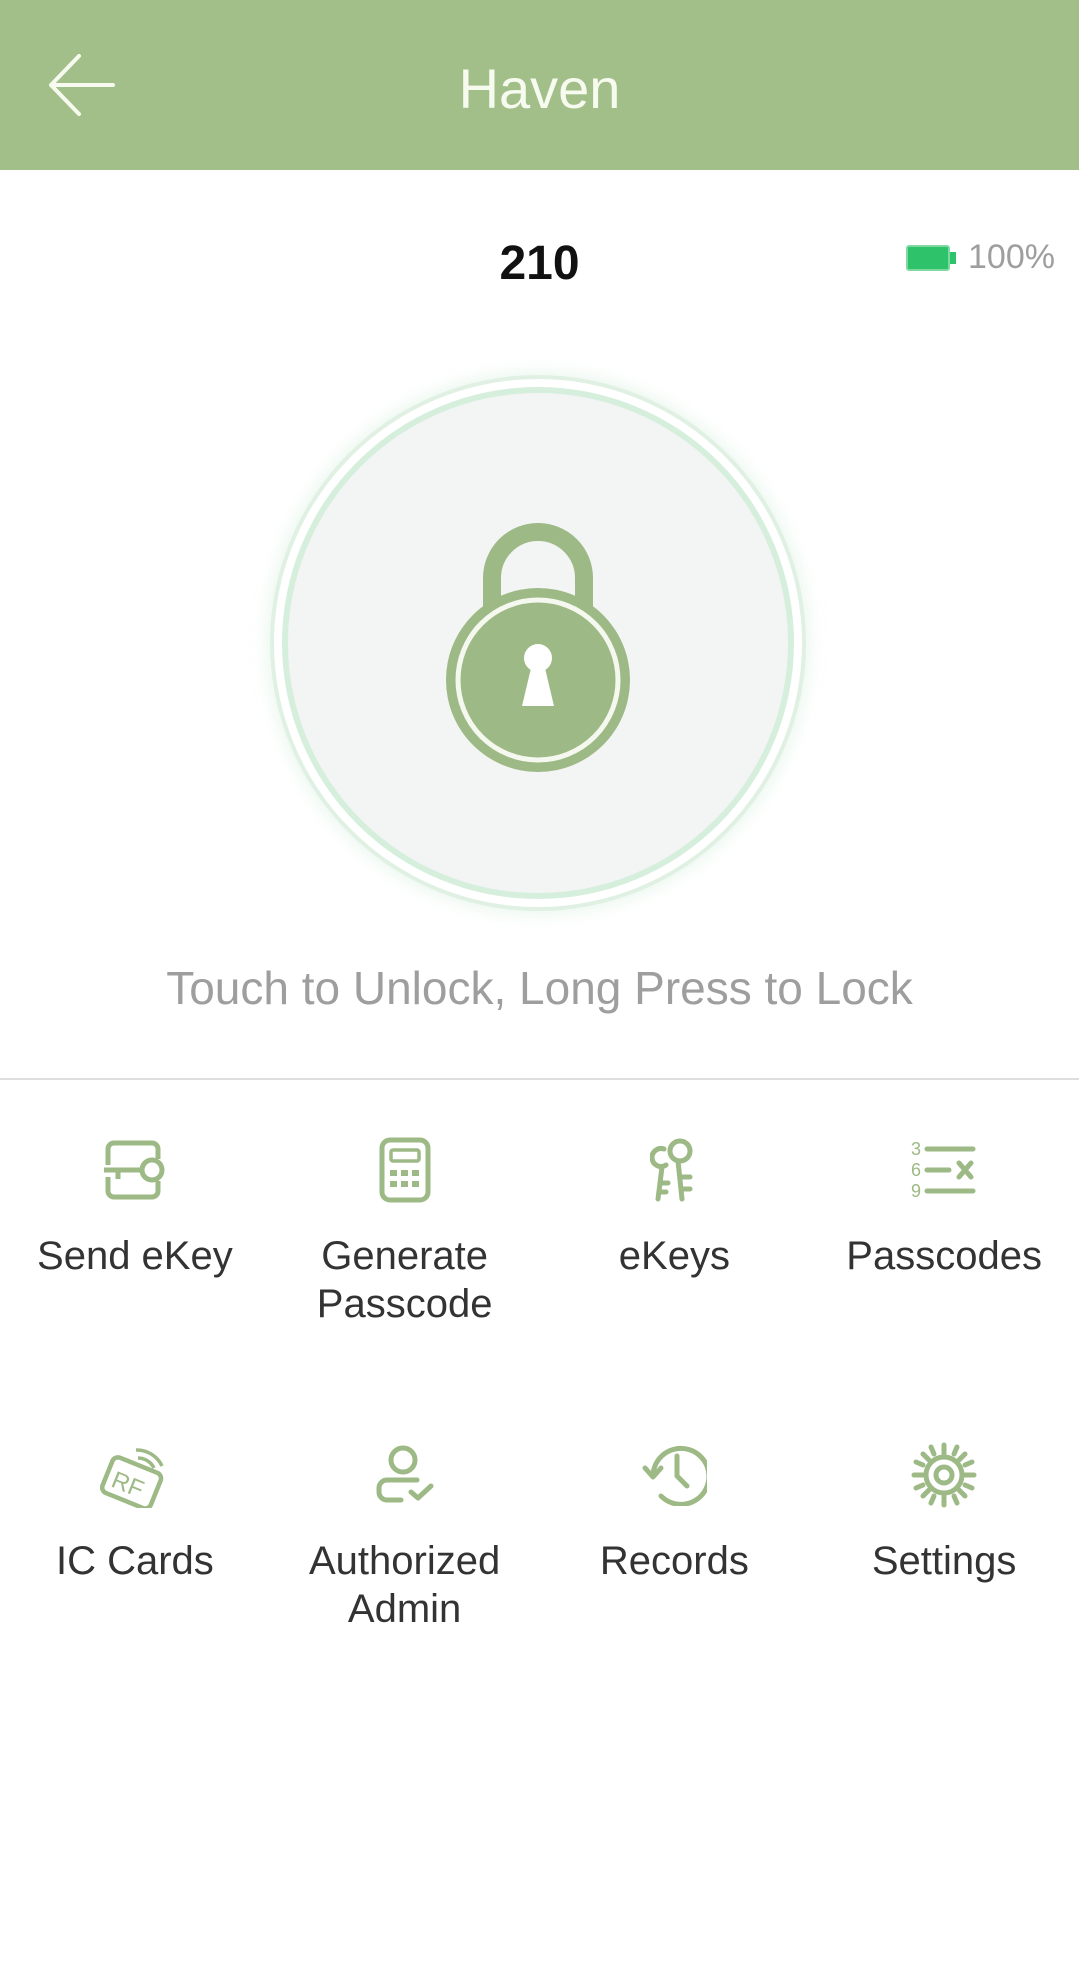 This screenshot has width=1079, height=1977. I want to click on menu-label: Records, so click(674, 1561).